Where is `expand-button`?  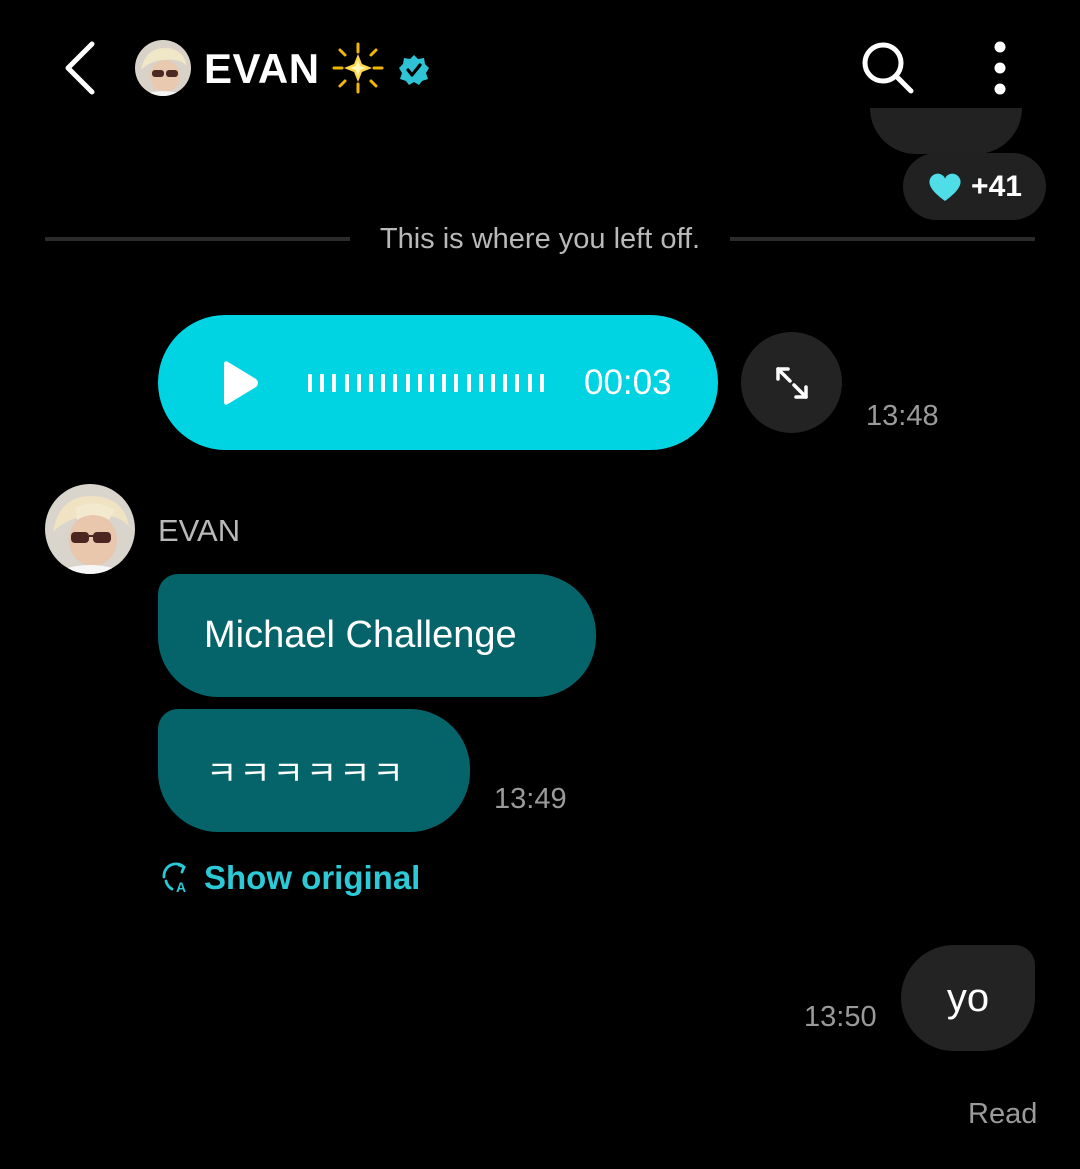 expand-button is located at coordinates (791, 382).